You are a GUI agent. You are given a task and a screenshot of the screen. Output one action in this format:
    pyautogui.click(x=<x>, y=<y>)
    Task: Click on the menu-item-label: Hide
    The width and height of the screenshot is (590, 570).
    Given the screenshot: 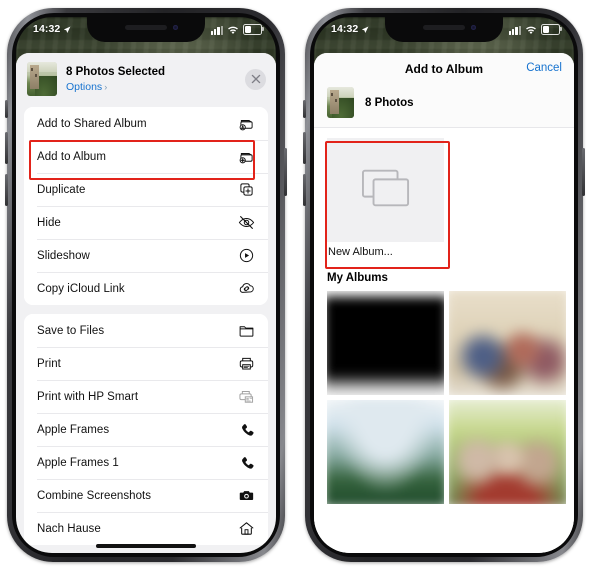 What is the action you would take?
    pyautogui.click(x=49, y=222)
    